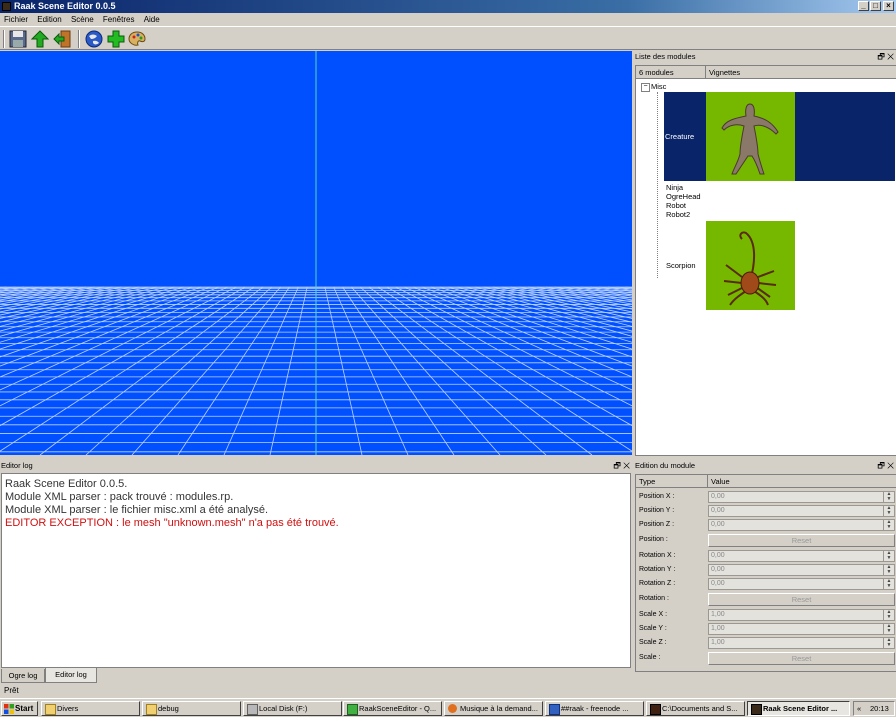  I want to click on close-button: ×, so click(888, 6).